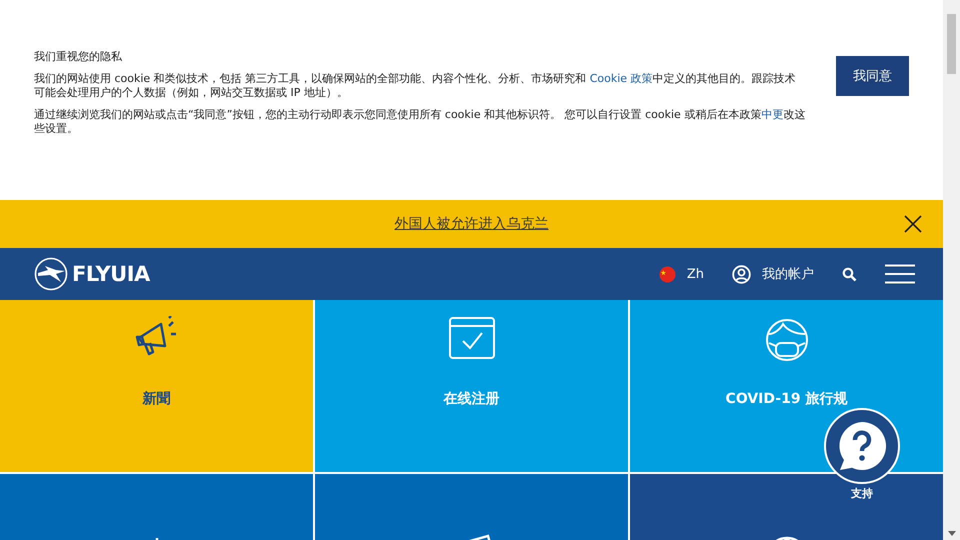 Image resolution: width=960 pixels, height=540 pixels. Describe the element at coordinates (156, 386) in the screenshot. I see `tile: 新聞` at that location.